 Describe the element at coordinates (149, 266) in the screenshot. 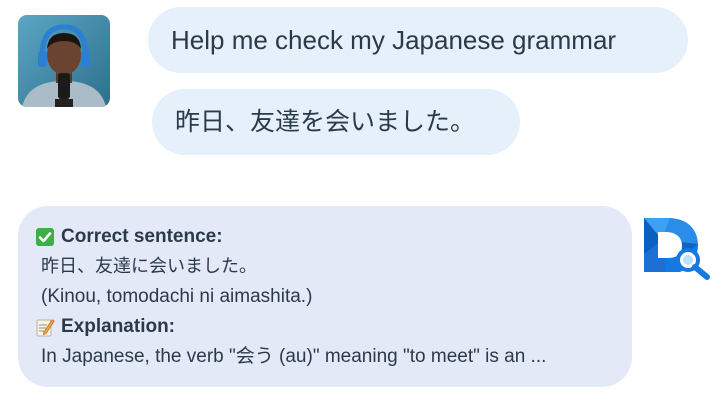

I see `correct-sentence-japanese: 昨日、友達に会いました。` at that location.